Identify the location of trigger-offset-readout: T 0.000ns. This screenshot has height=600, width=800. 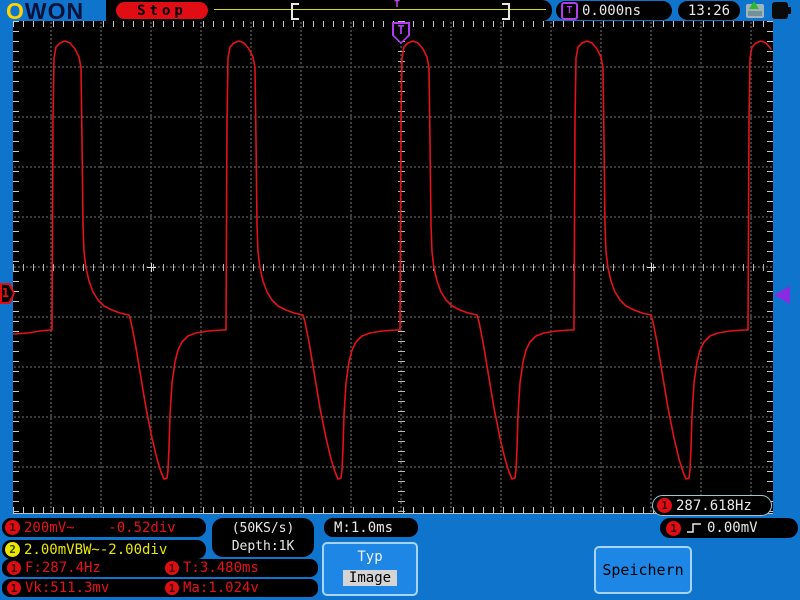
(614, 10).